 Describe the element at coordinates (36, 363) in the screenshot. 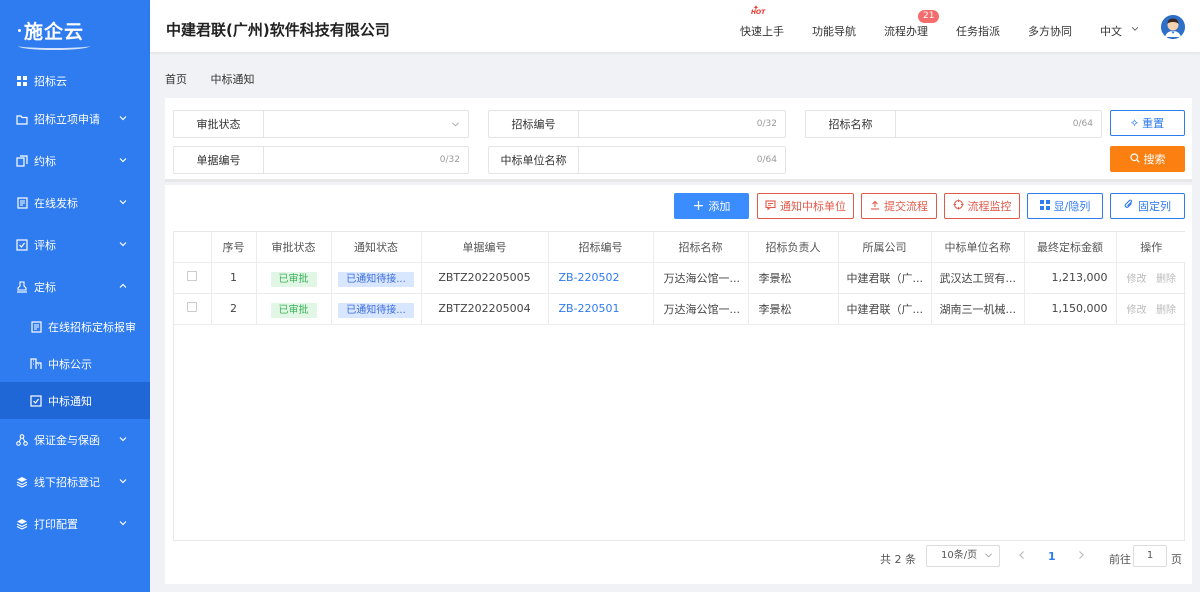

I see `building-icon` at that location.